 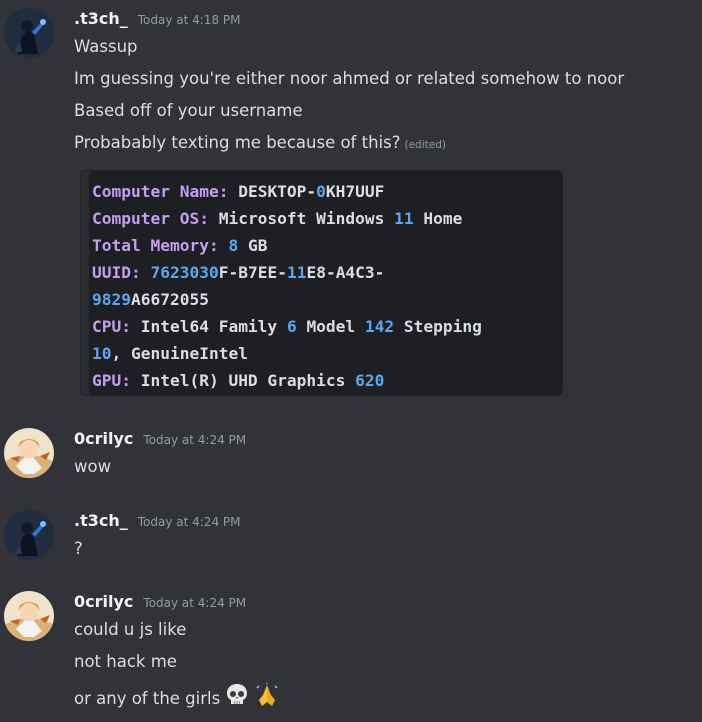 What do you see at coordinates (345, 272) in the screenshot?
I see `code-value: E8-A4C3-` at bounding box center [345, 272].